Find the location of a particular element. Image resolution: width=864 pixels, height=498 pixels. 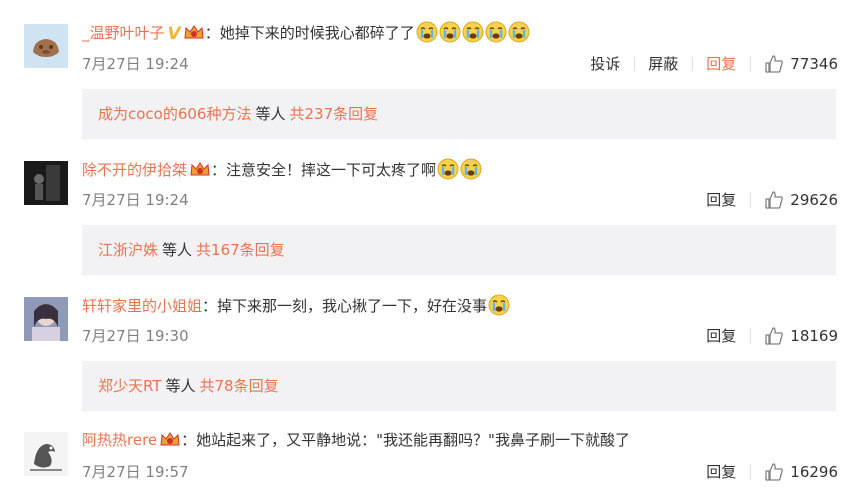

verified-icon: V is located at coordinates (174, 34).